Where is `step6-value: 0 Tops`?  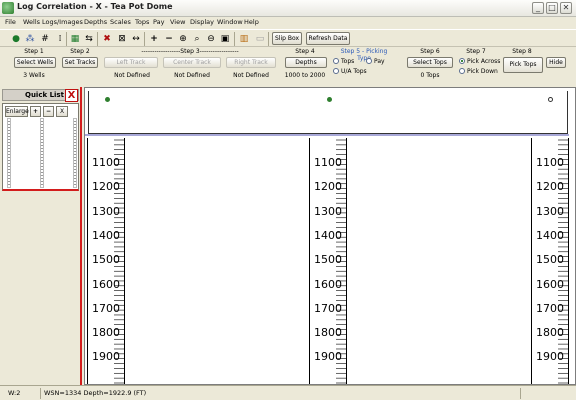 step6-value: 0 Tops is located at coordinates (430, 75).